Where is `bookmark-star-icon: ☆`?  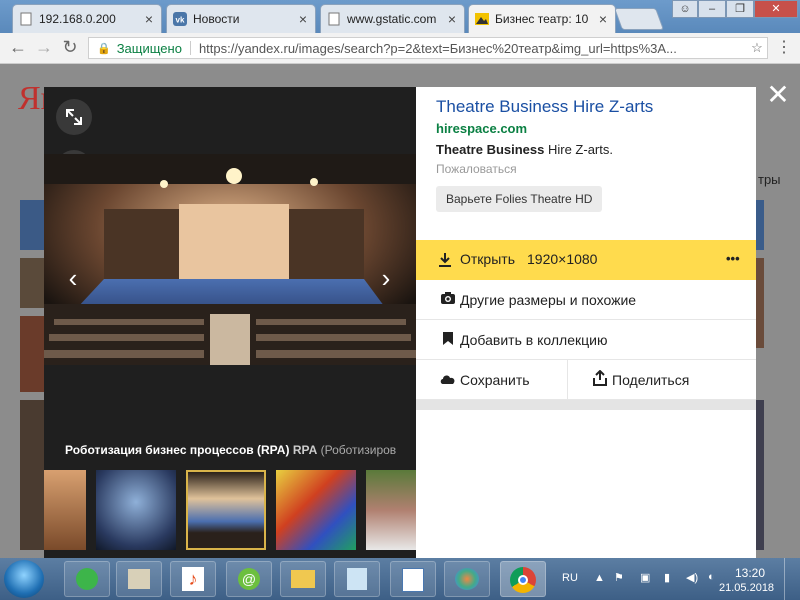
bookmark-star-icon: ☆ is located at coordinates (757, 48).